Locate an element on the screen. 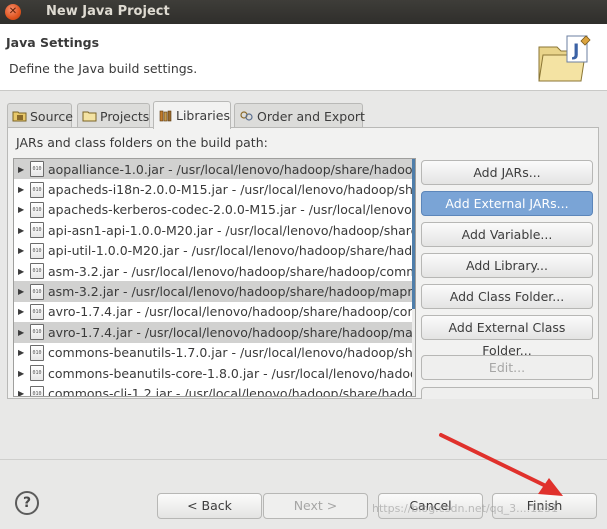  help-button: ? is located at coordinates (27, 503).